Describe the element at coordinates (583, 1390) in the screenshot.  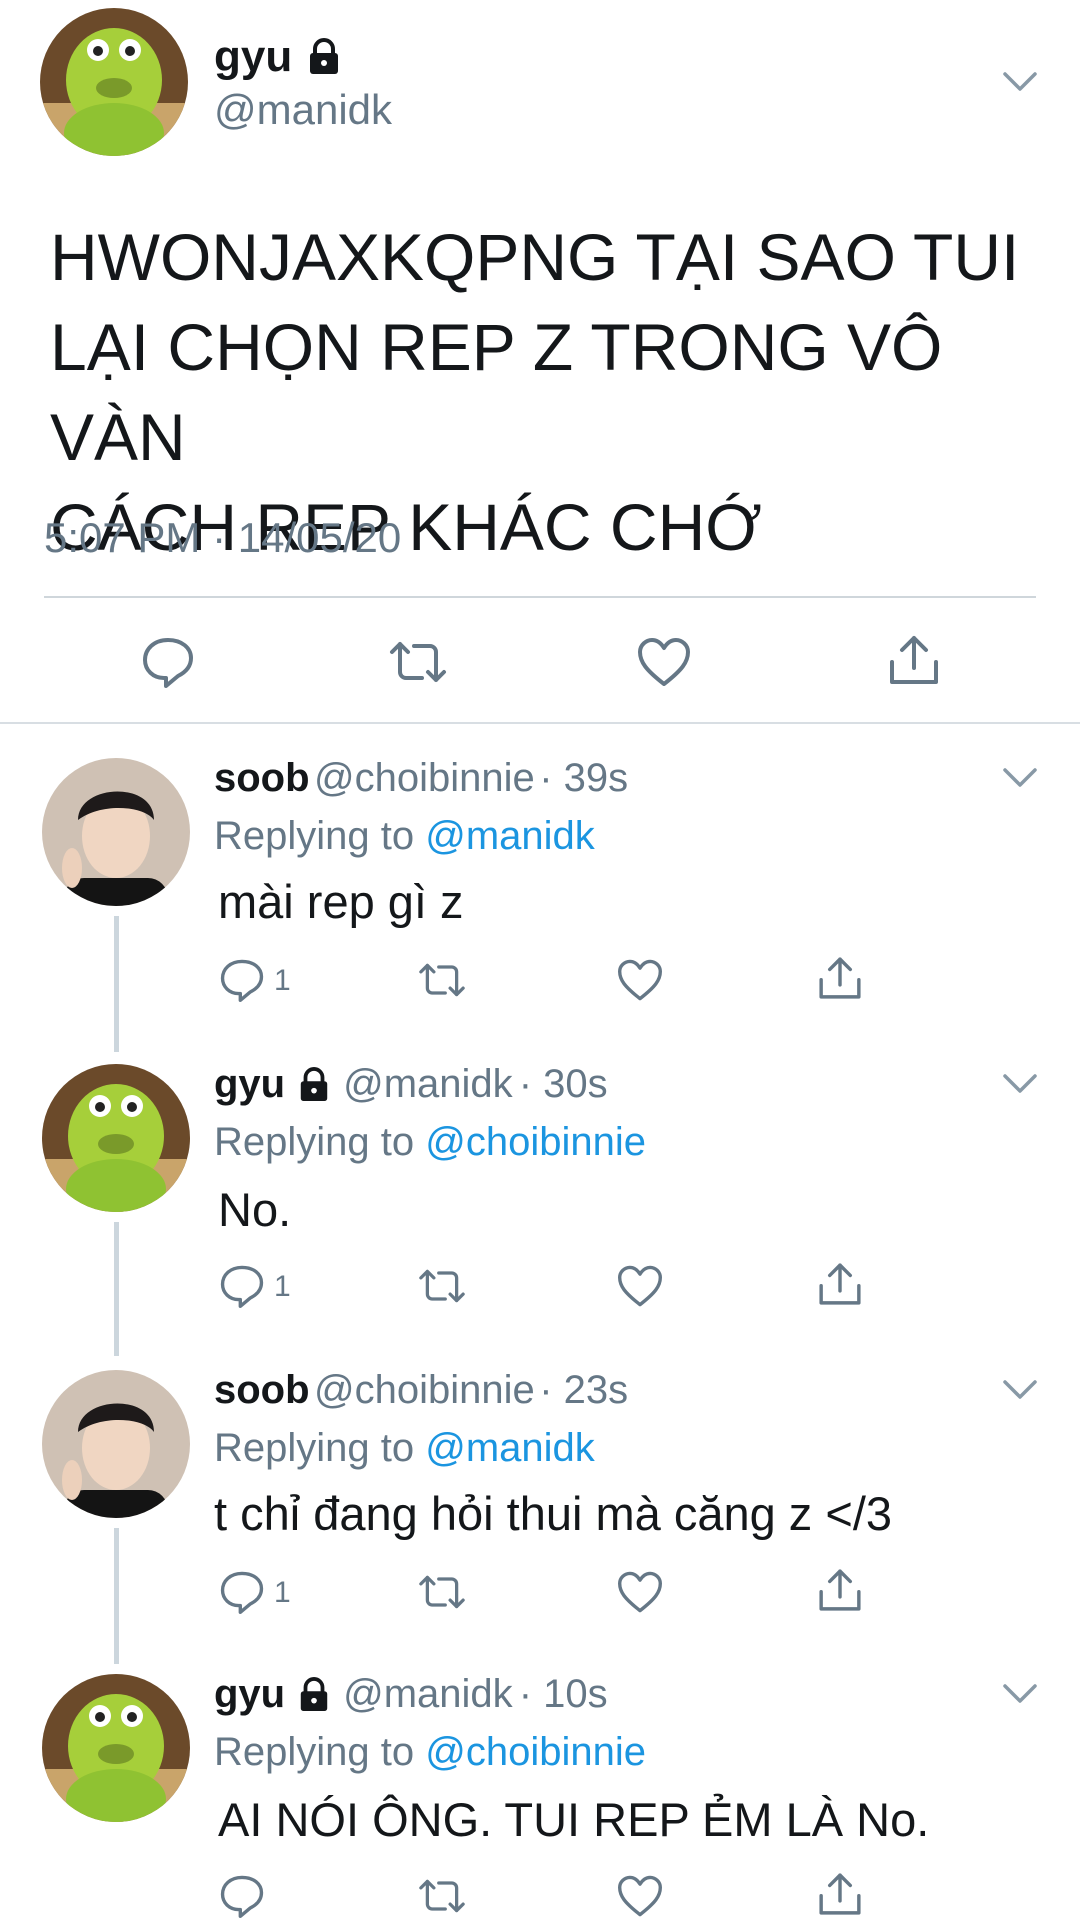
I see `tweet-time: · 23s` at that location.